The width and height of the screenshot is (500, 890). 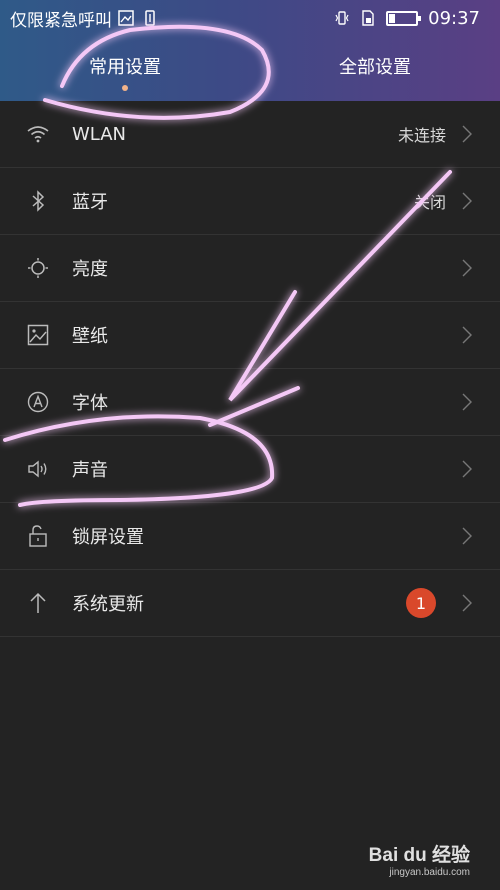 I want to click on settings-row-bluetooth: 蓝牙 关闭, so click(x=250, y=201).